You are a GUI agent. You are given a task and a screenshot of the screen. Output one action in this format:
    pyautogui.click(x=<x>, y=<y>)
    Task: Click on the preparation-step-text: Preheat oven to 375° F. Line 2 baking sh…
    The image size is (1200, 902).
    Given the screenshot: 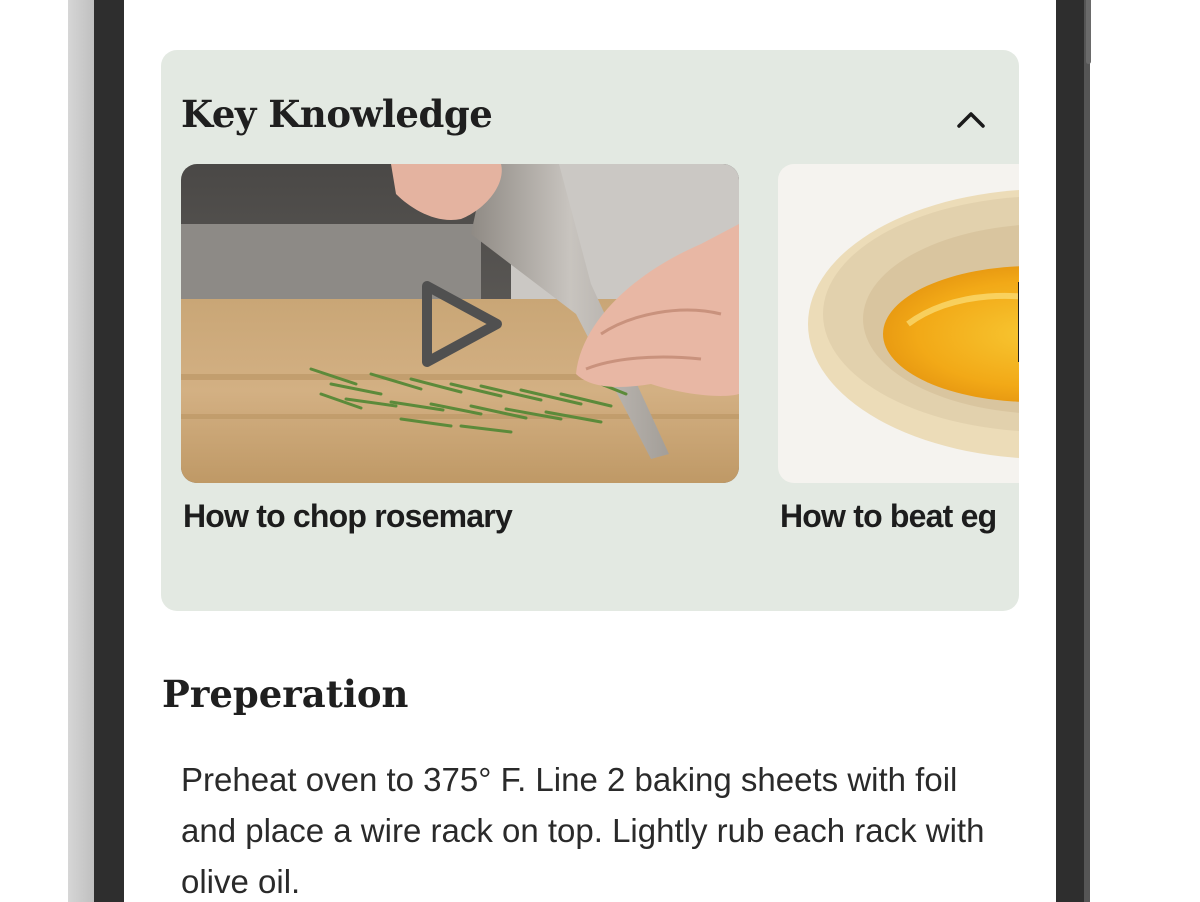 What is the action you would take?
    pyautogui.click(x=583, y=830)
    